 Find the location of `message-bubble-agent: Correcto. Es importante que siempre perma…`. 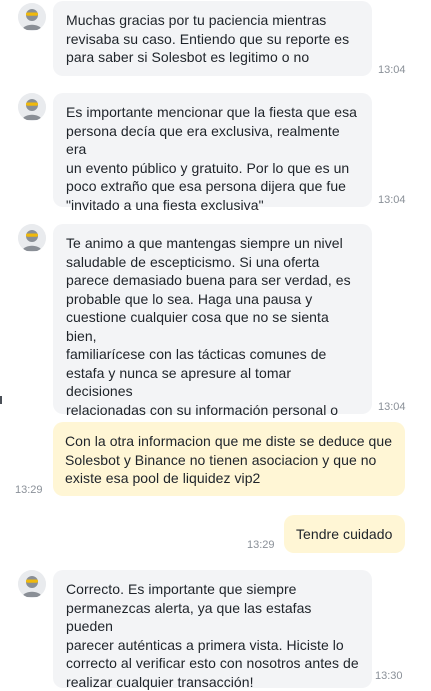

message-bubble-agent: Correcto. Es importante que siempre perma… is located at coordinates (212, 630).